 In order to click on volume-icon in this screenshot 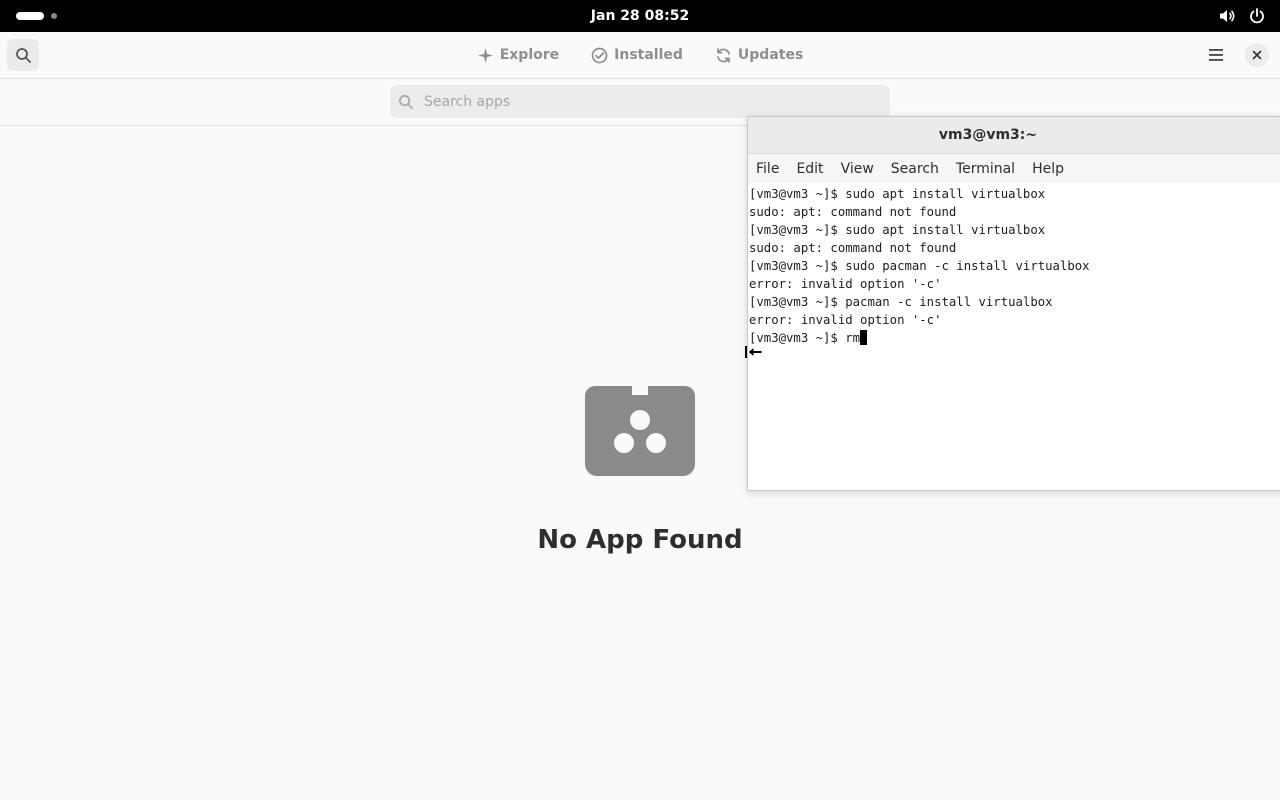, I will do `click(1227, 16)`.